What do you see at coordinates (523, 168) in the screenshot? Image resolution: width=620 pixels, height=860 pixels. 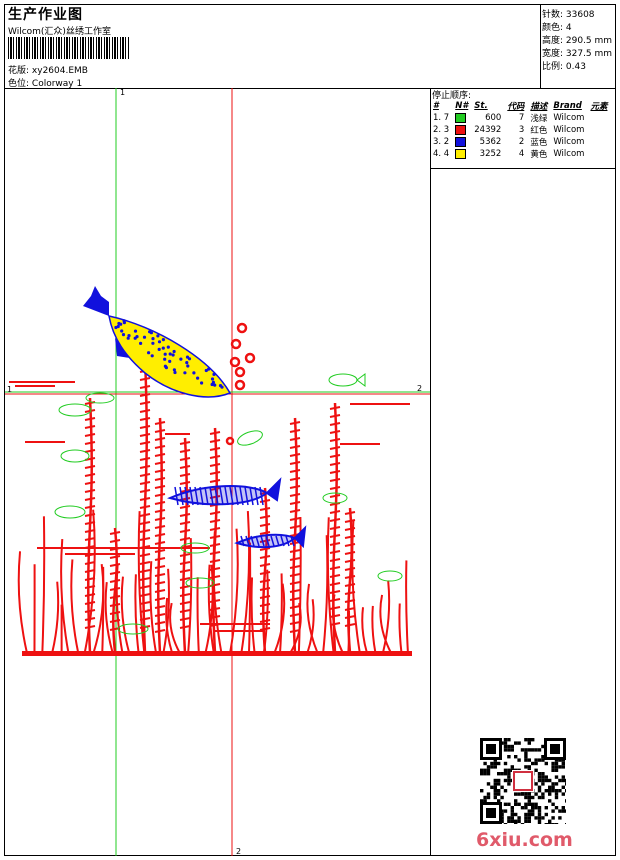 I see `table-divider` at bounding box center [523, 168].